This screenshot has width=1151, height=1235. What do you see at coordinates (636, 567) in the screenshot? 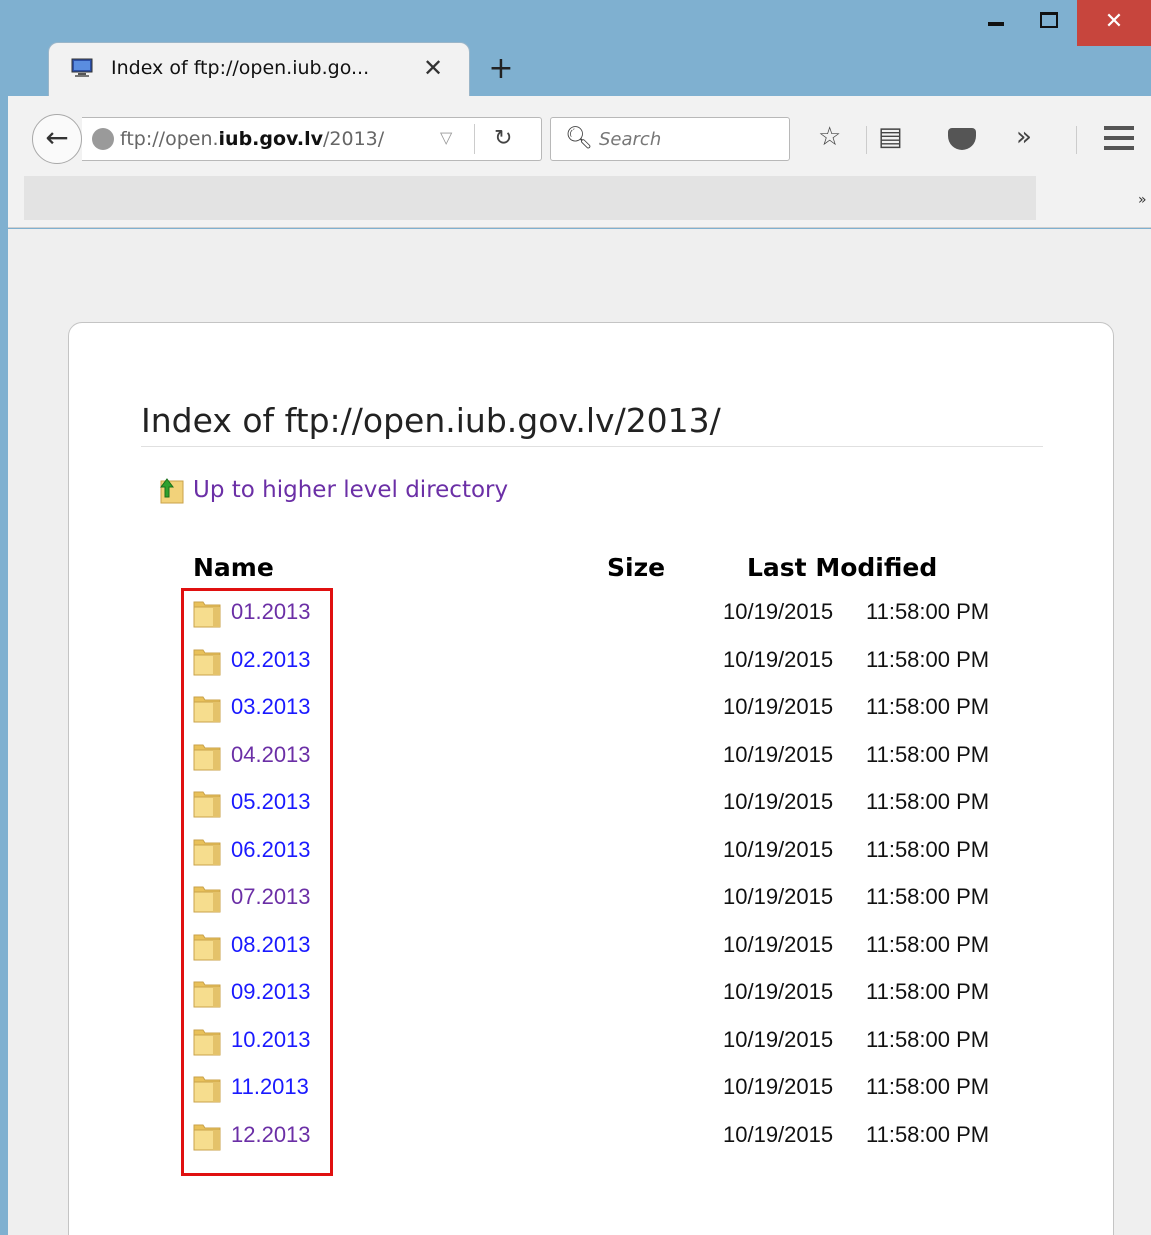
I see `column-header-size: Size` at bounding box center [636, 567].